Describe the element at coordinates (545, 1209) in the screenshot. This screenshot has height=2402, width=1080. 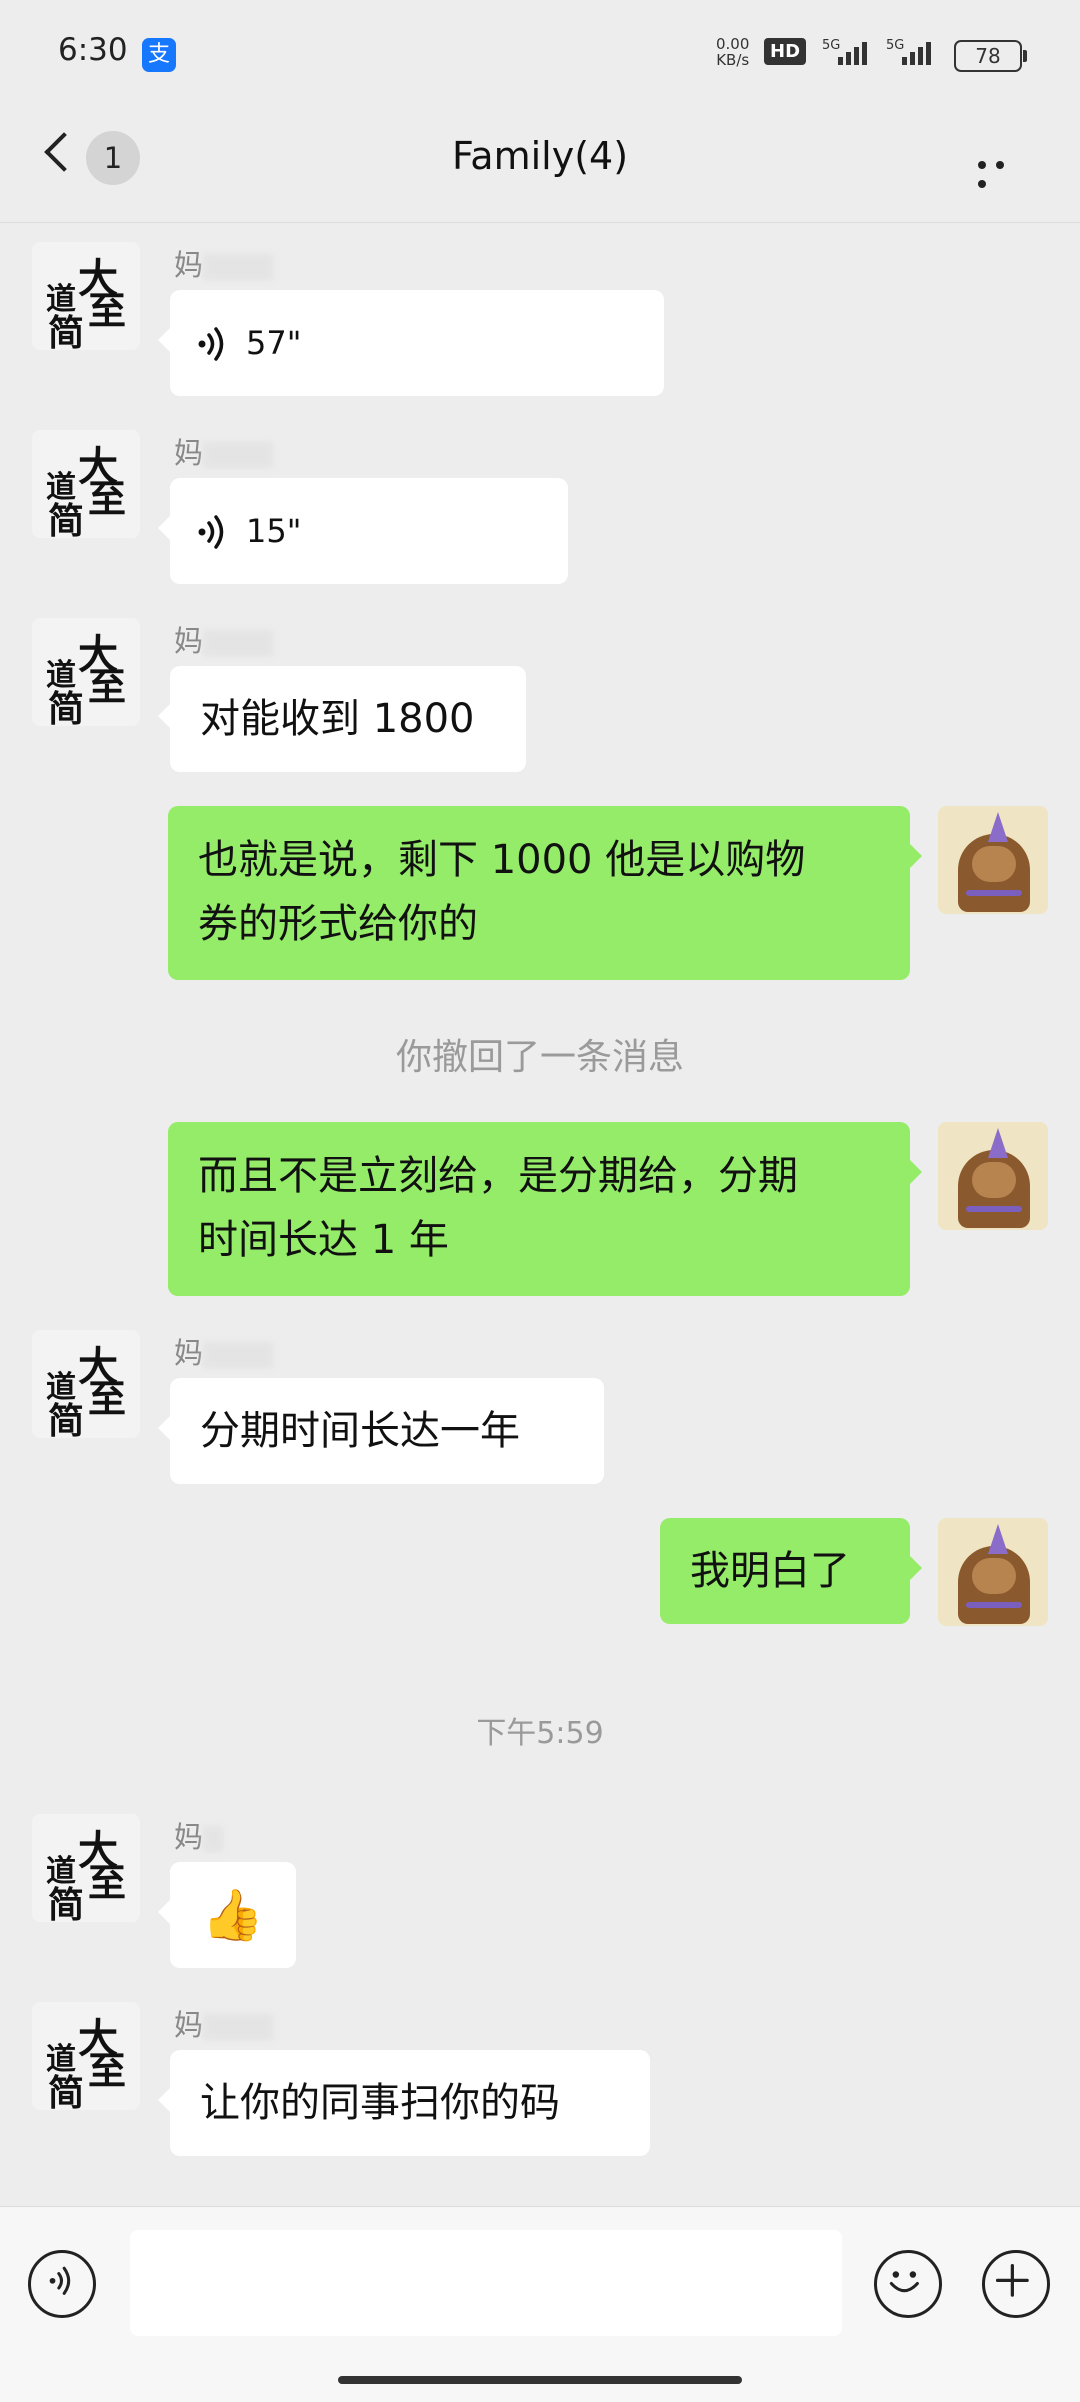
I see `my-text-message: 而且不是立刻给，是分期给，分期 时间长达 1 年` at that location.